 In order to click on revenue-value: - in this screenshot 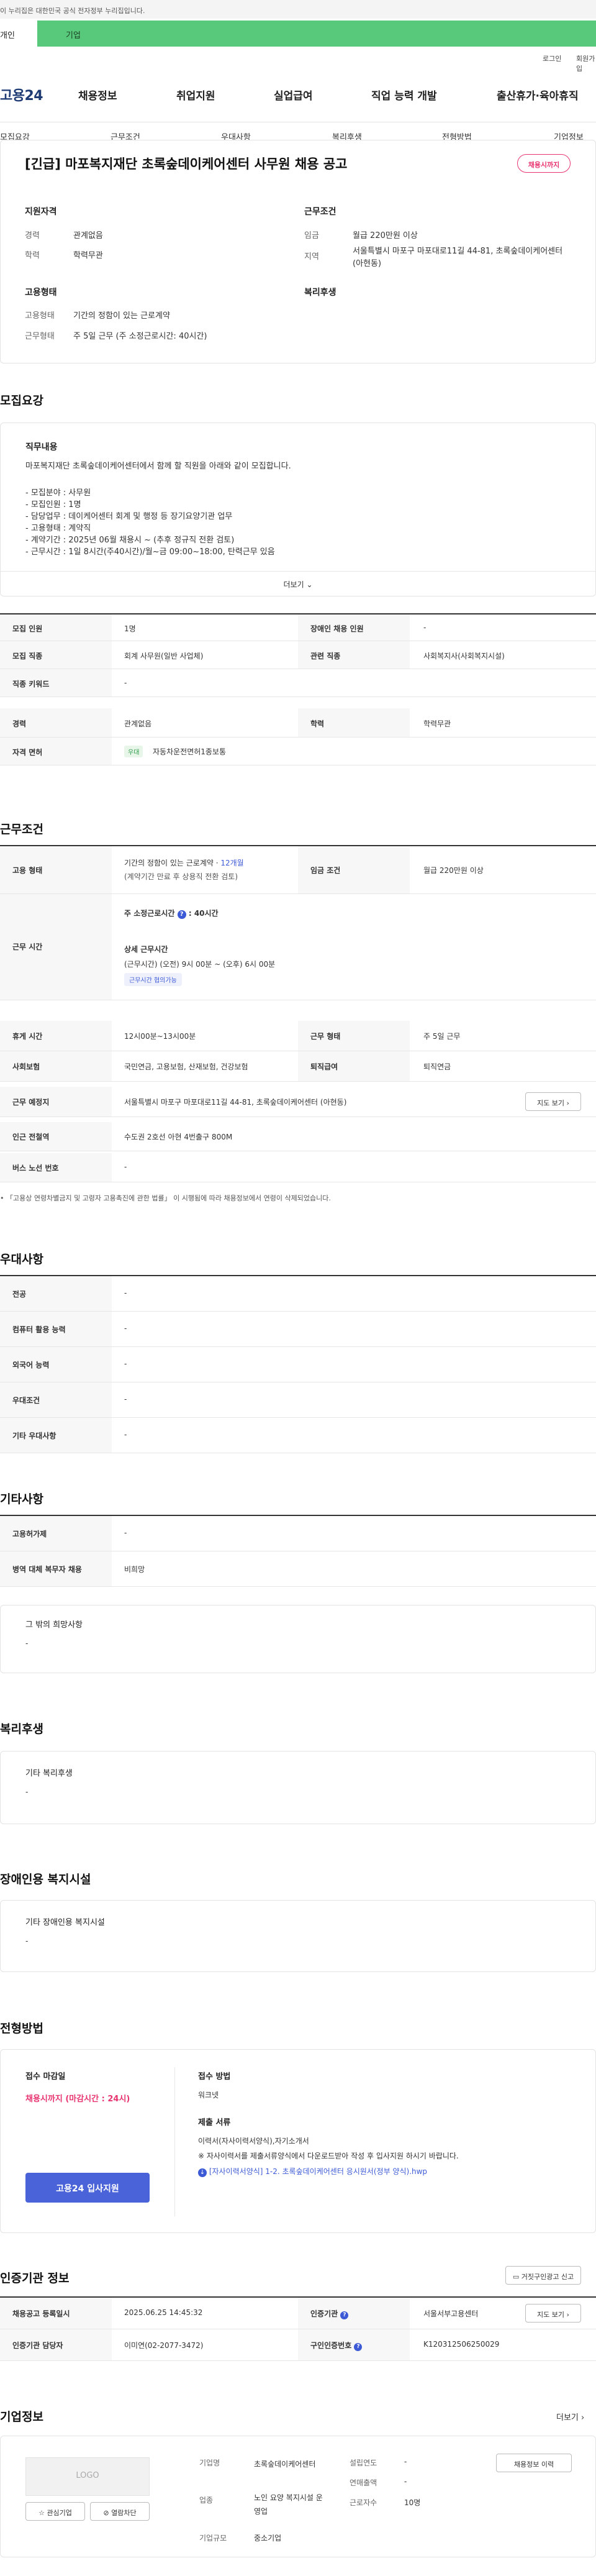, I will do `click(405, 2481)`.